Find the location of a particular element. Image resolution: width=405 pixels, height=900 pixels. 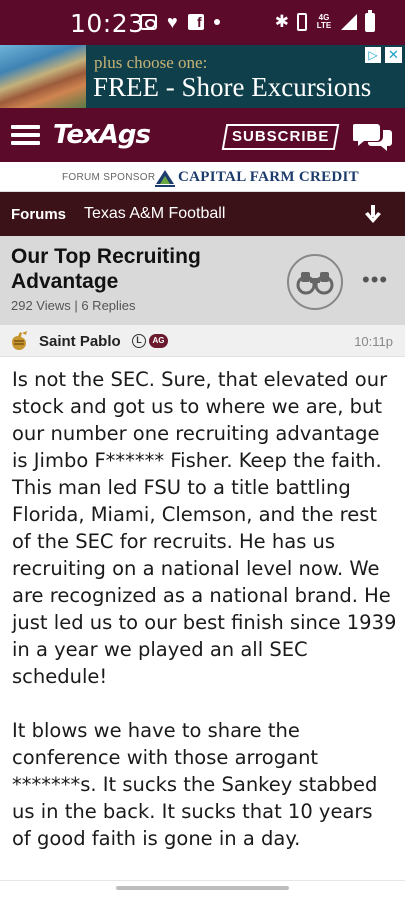

chat-icon is located at coordinates (373, 137).